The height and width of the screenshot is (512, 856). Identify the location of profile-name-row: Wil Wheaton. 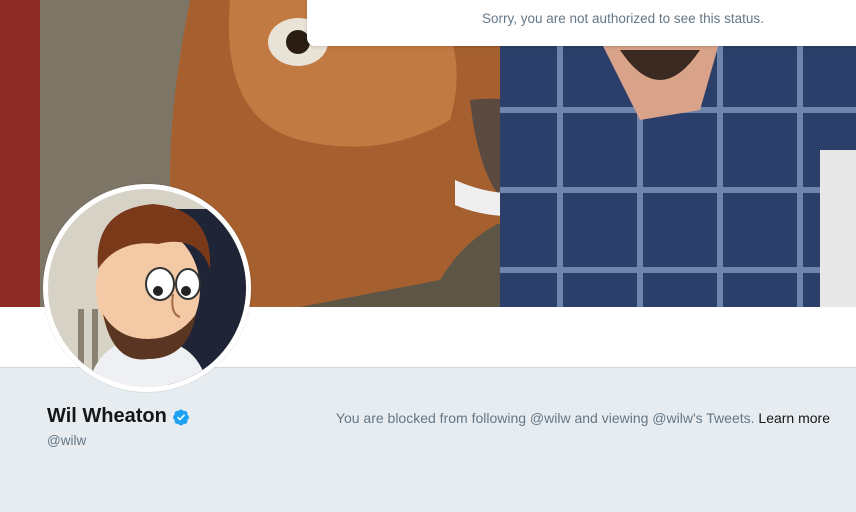
(118, 416).